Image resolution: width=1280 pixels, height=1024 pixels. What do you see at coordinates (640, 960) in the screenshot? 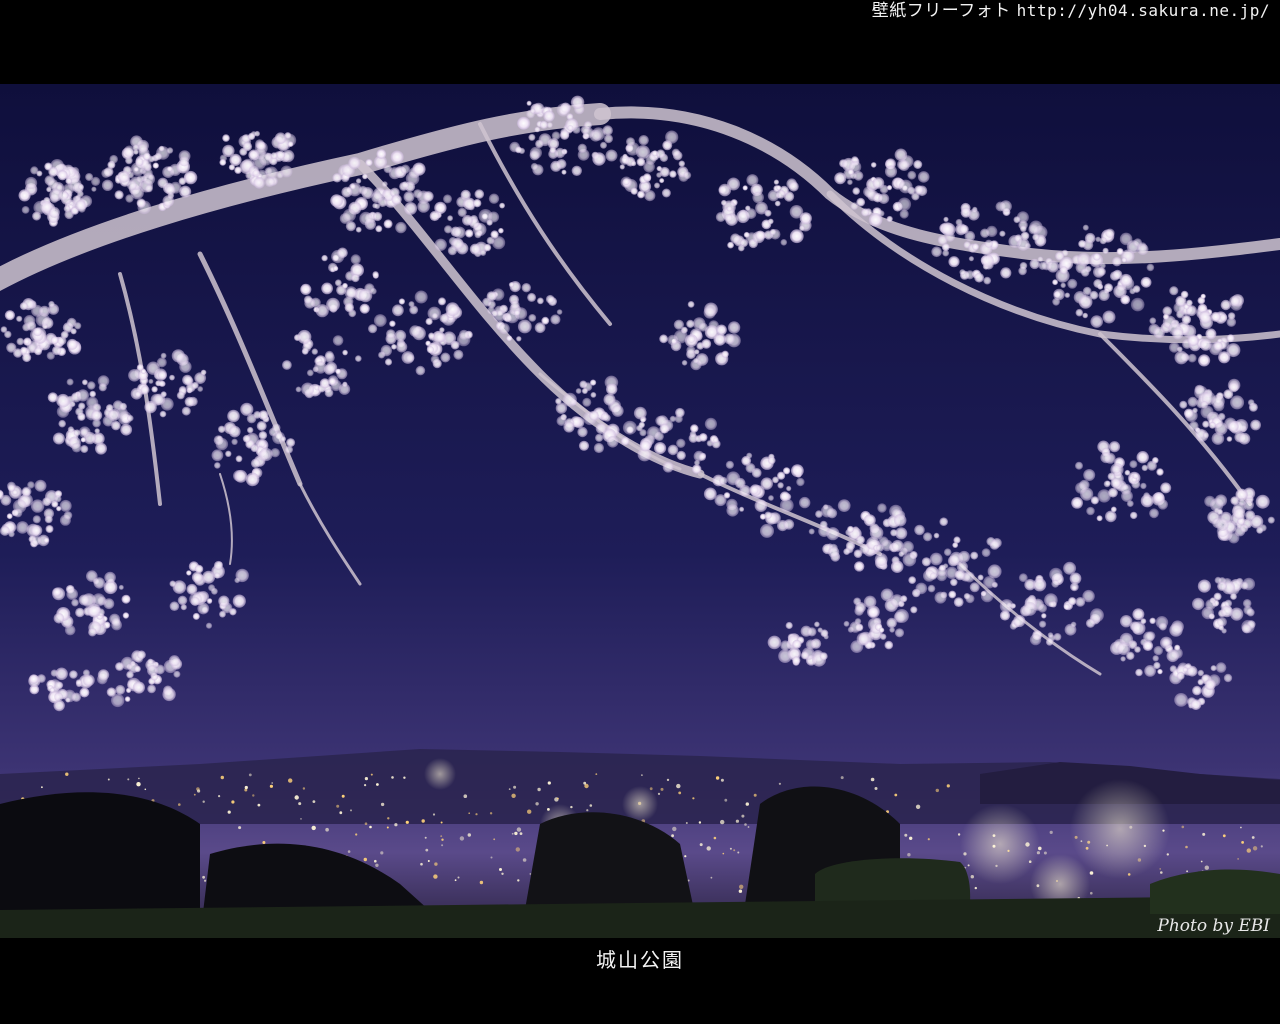
I see `photo-caption: 城山公園` at bounding box center [640, 960].